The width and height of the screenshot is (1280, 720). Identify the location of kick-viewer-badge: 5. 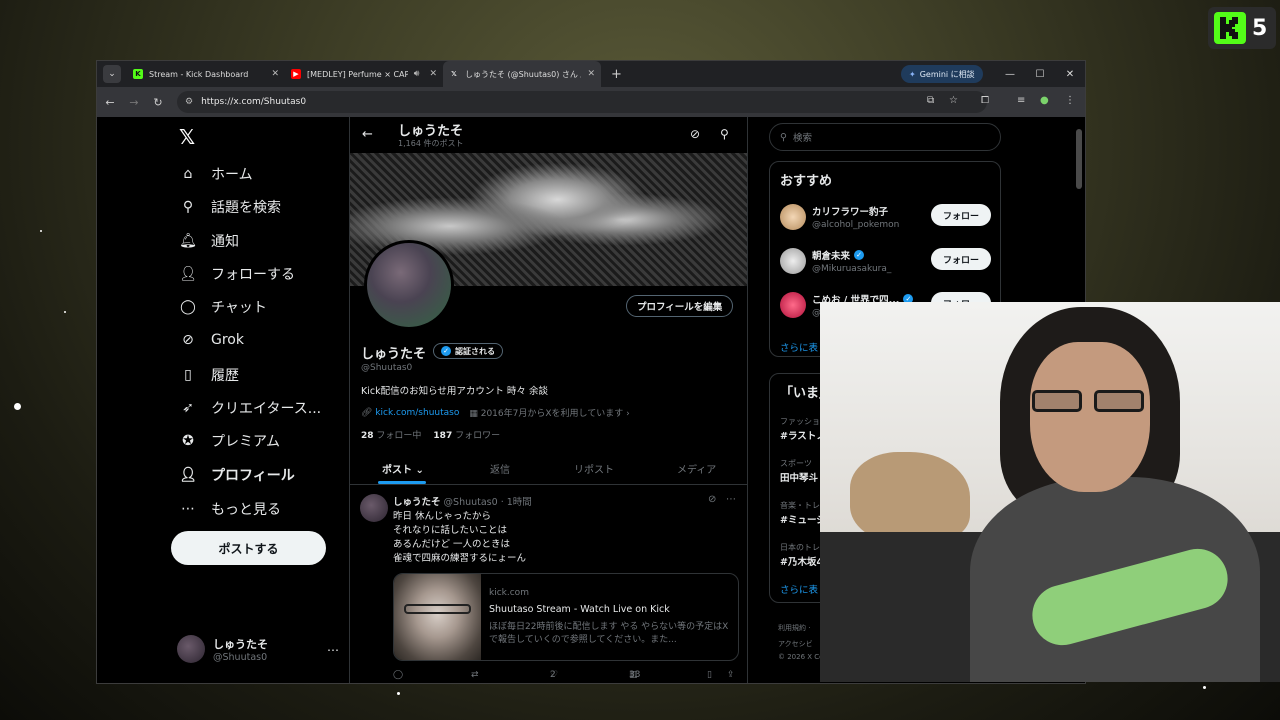
(1242, 28).